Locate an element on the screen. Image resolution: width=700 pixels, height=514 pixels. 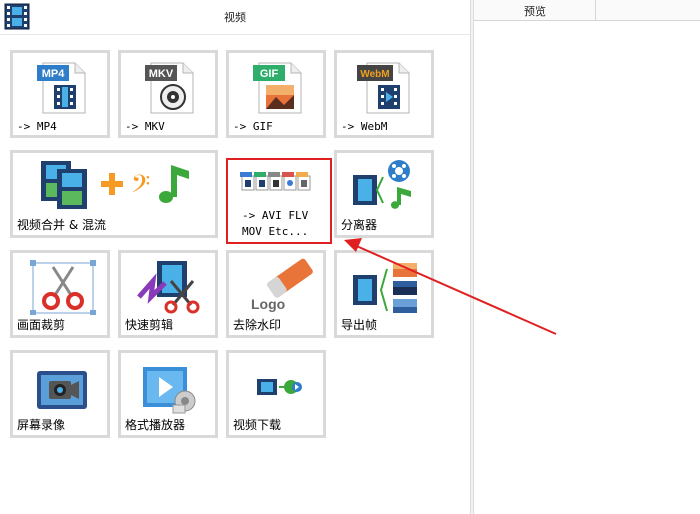
remove-watermark-tile: Logo 去除水印 is located at coordinates (276, 294).